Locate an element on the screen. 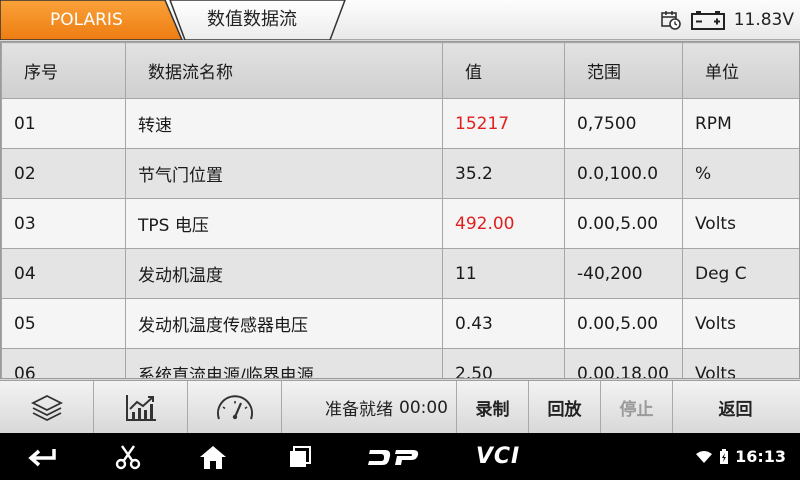 This screenshot has width=800, height=480. table-row: 03 TPS 电压 492.00 0.00,5.00 Volts is located at coordinates (400, 223).